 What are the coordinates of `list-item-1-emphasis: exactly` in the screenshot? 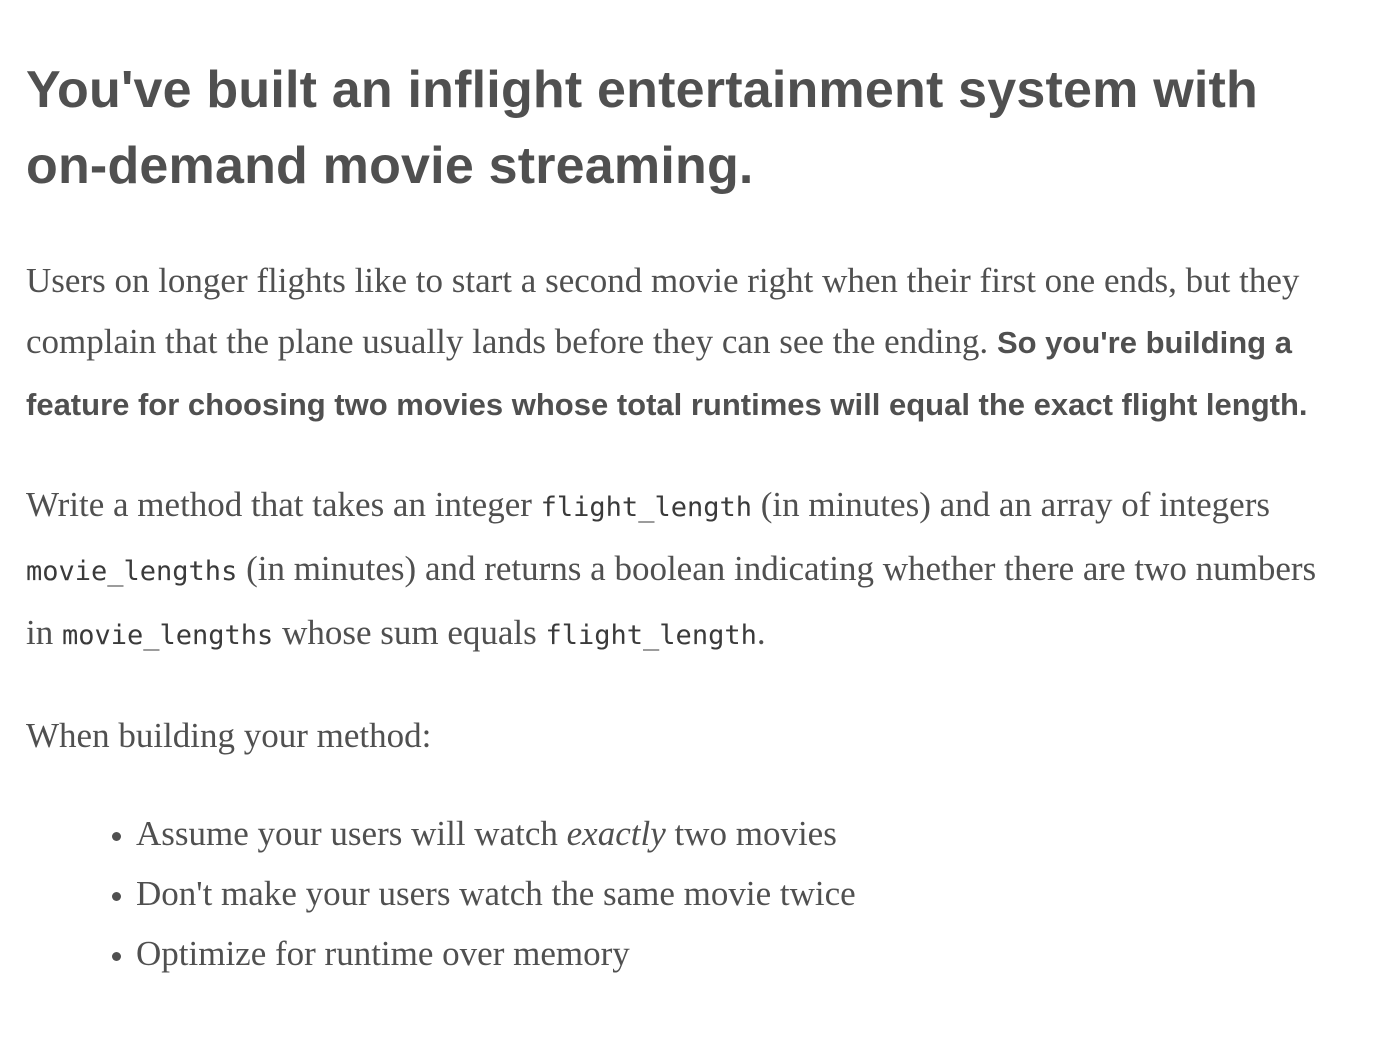 It's located at (616, 833).